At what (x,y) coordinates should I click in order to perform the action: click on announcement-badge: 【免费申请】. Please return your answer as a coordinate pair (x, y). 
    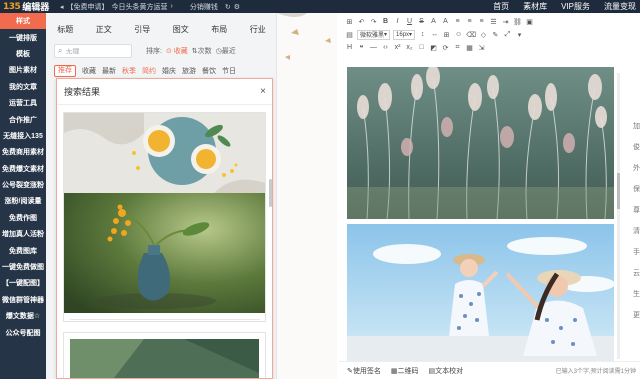
    Looking at the image, I should click on (88, 7).